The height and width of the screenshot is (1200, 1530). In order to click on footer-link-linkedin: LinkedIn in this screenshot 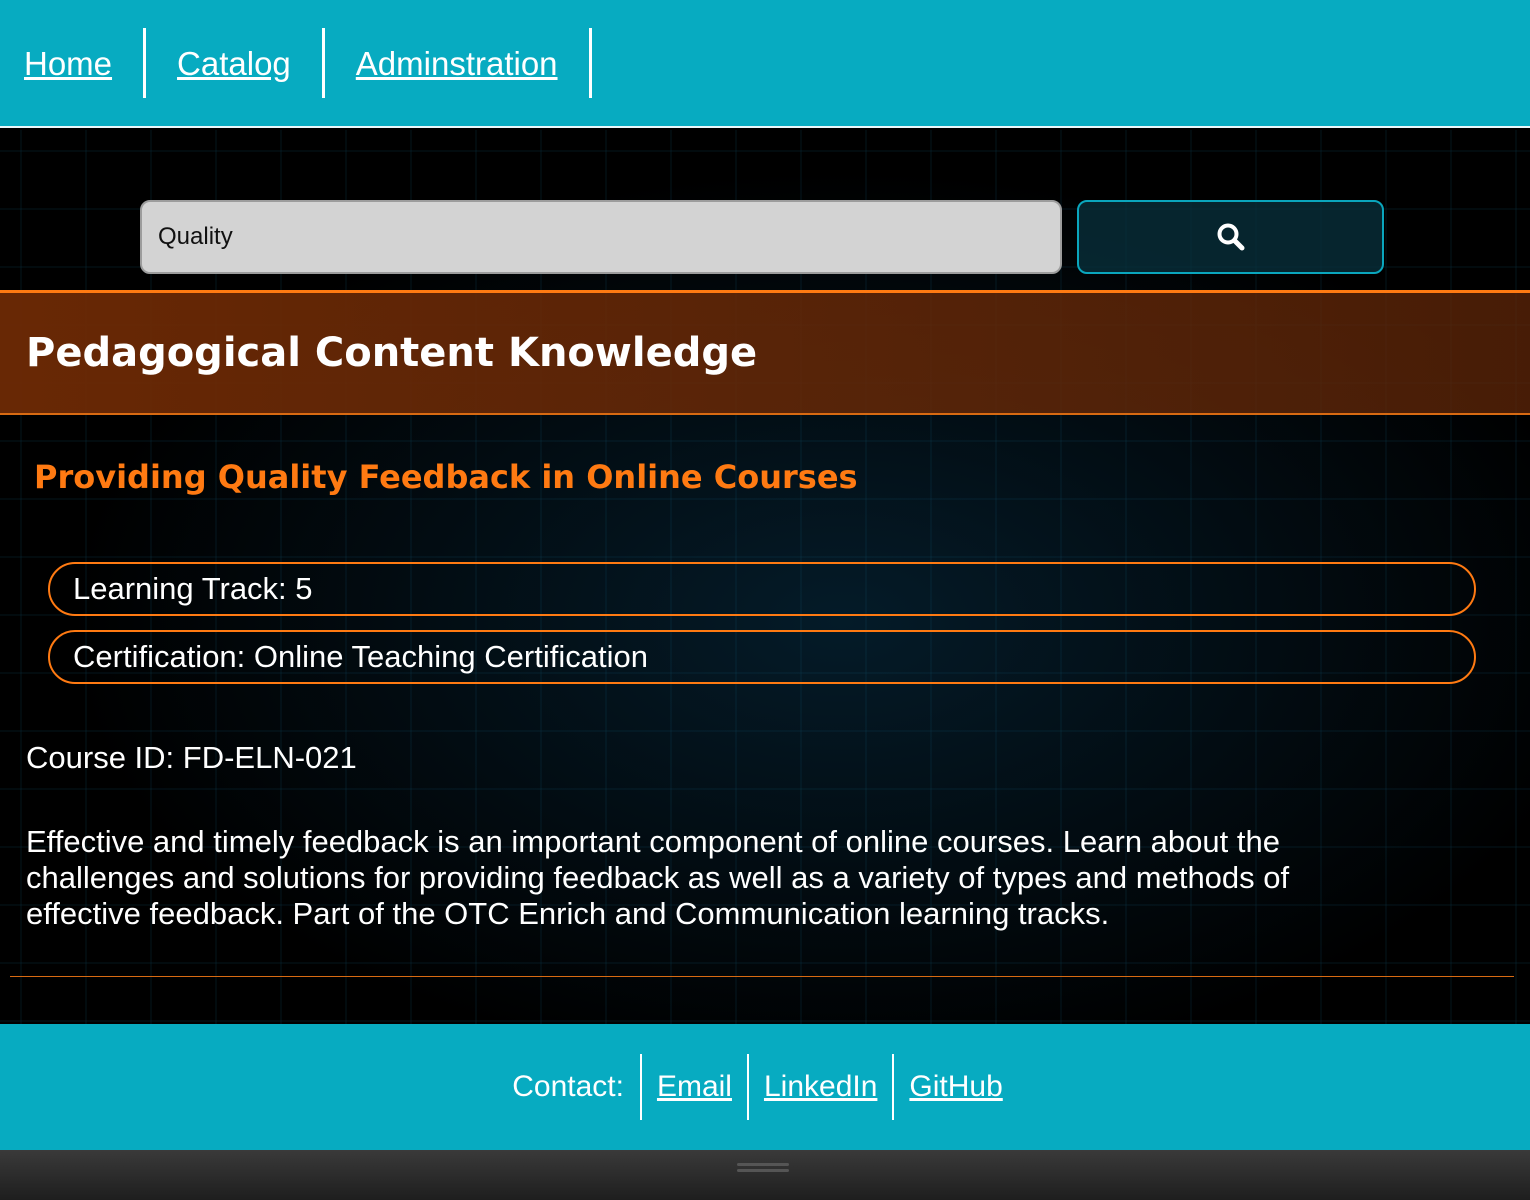, I will do `click(820, 1087)`.